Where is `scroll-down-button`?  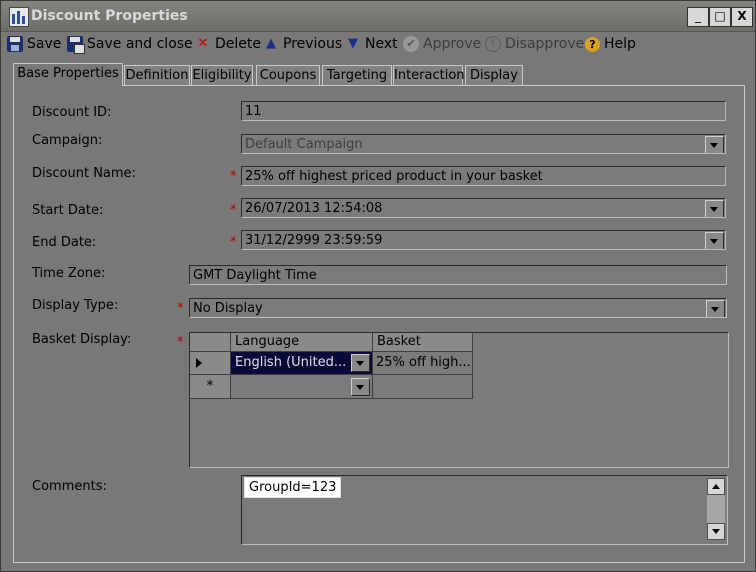
scroll-down-button is located at coordinates (716, 531).